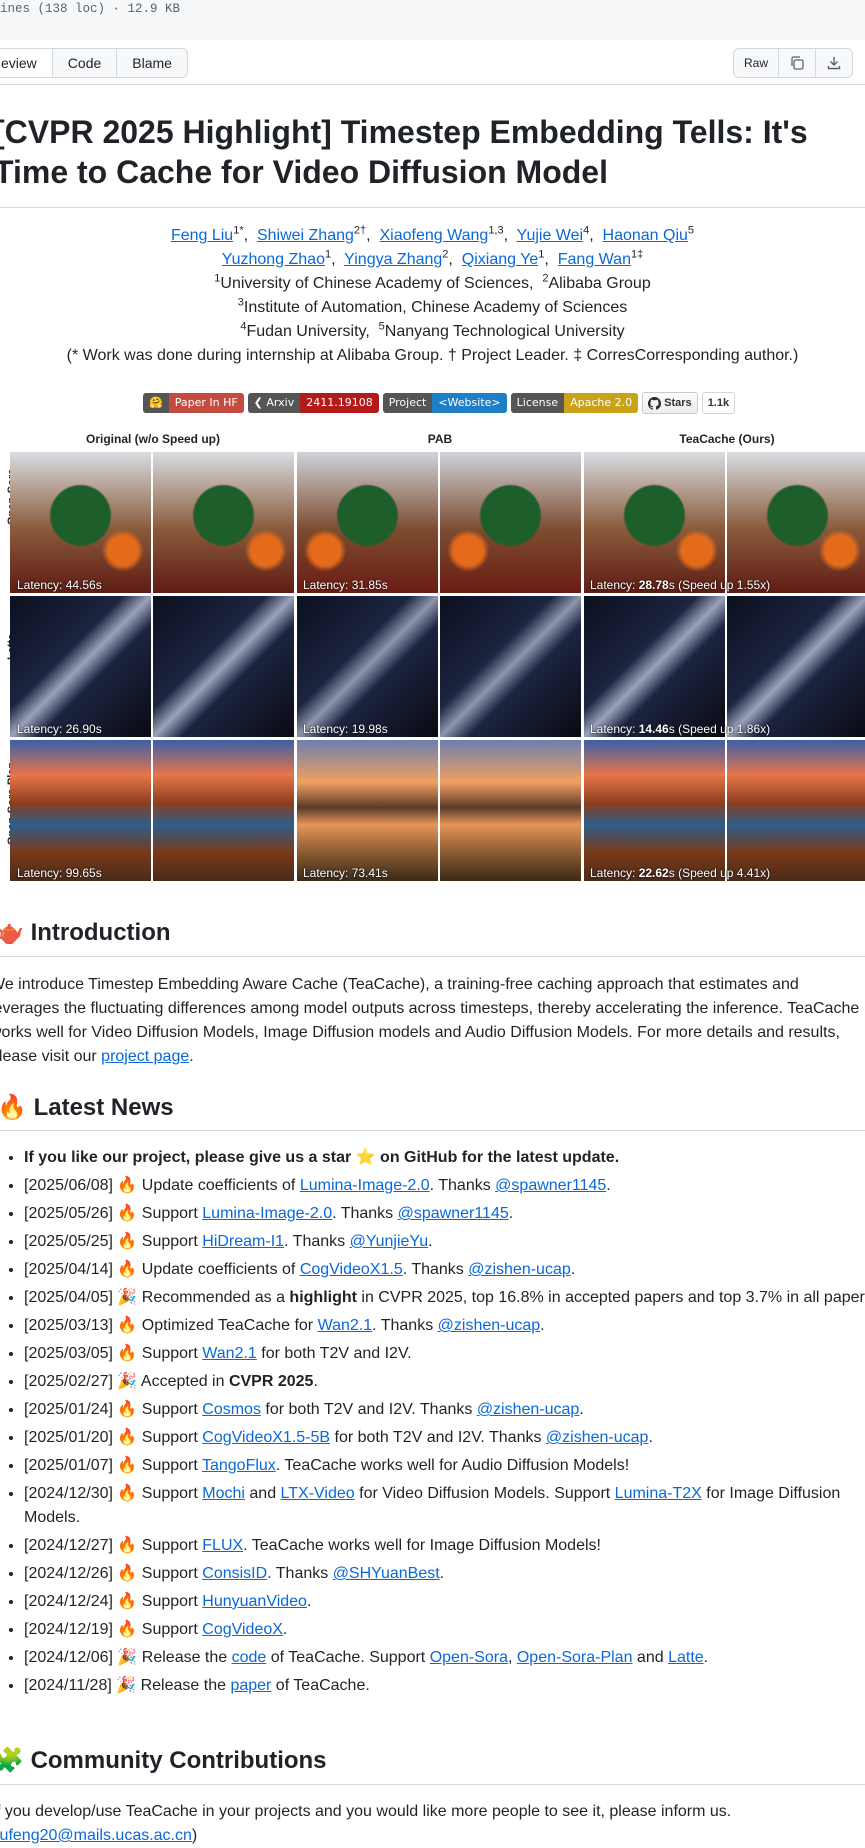 The image size is (865, 1848). What do you see at coordinates (594, 259) in the screenshot?
I see `author-link: Fang Wan` at bounding box center [594, 259].